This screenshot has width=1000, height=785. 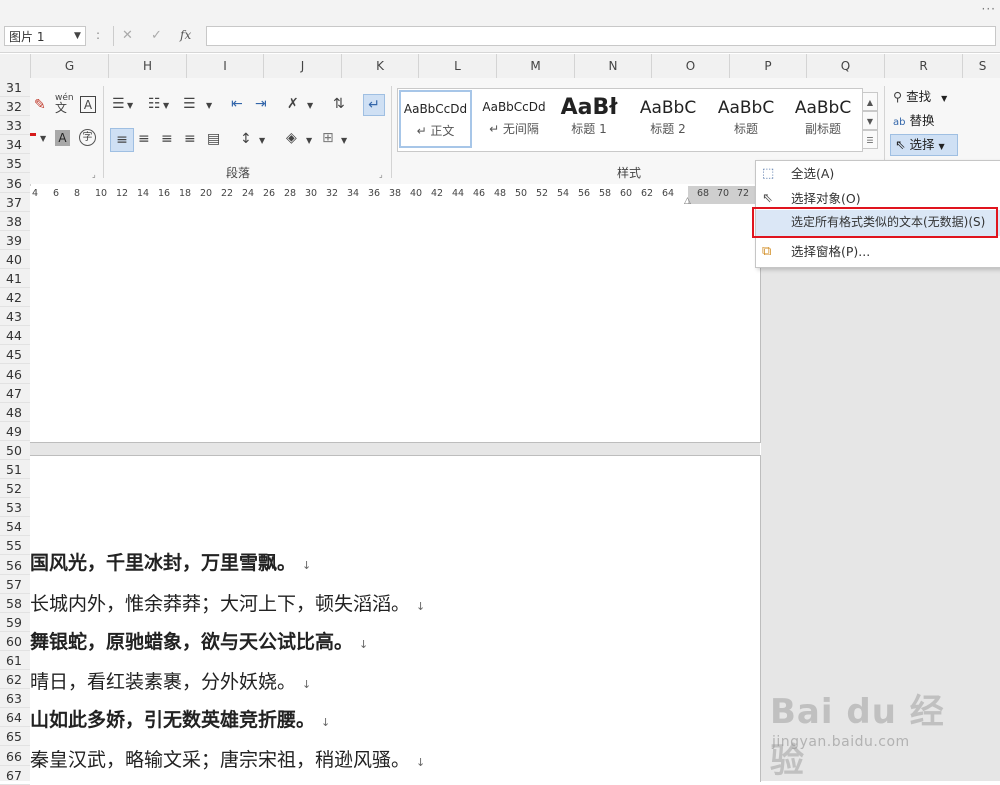 What do you see at coordinates (981, 66) in the screenshot?
I see `column-header: S` at bounding box center [981, 66].